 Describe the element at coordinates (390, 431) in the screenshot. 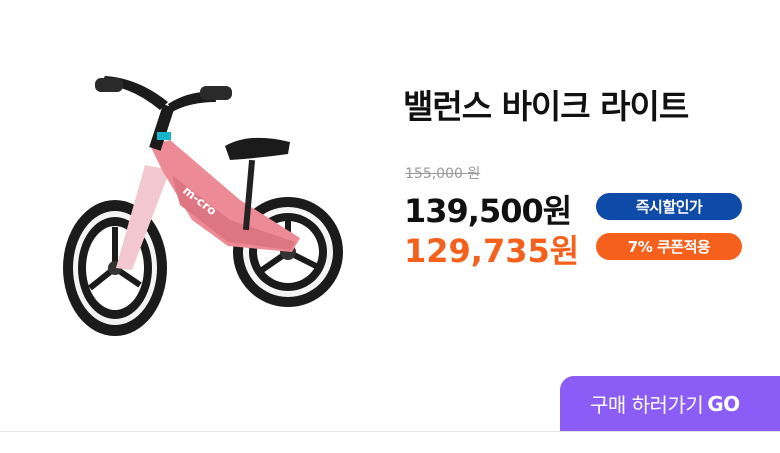

I see `bottom-divider` at that location.